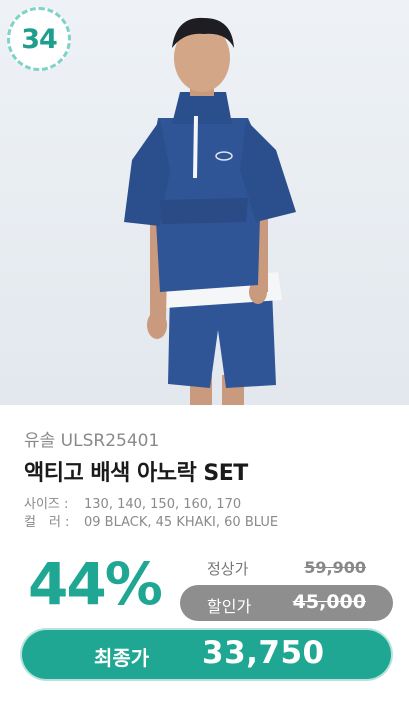  Describe the element at coordinates (181, 522) in the screenshot. I see `color-values: 09 BLACK, 45 KHAKI, 60 BLUE` at that location.